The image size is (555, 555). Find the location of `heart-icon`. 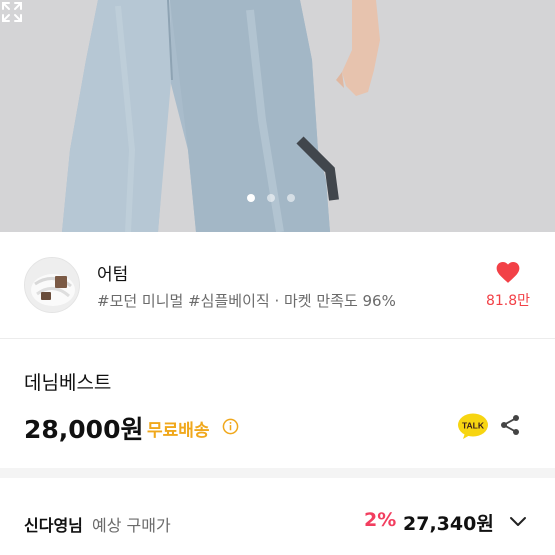

heart-icon is located at coordinates (508, 272).